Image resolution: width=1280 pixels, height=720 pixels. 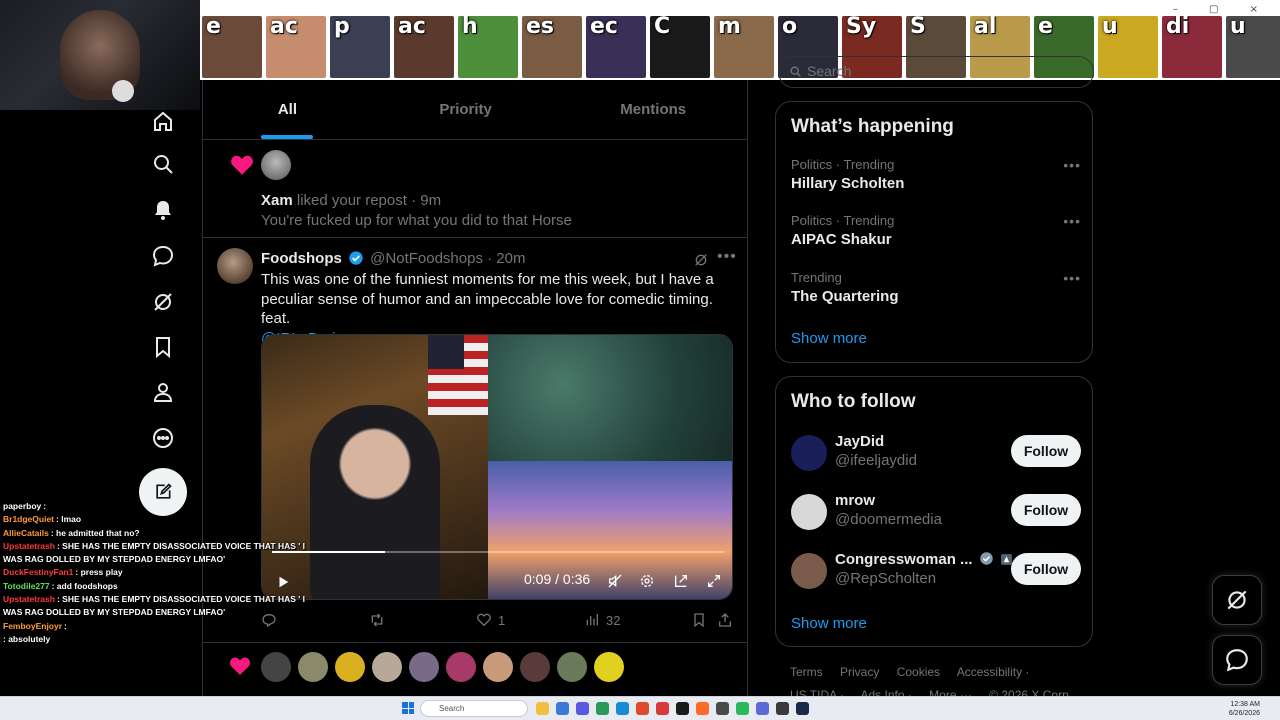 I want to click on footer-accessibility-link: Accessibility ·, so click(x=993, y=672).